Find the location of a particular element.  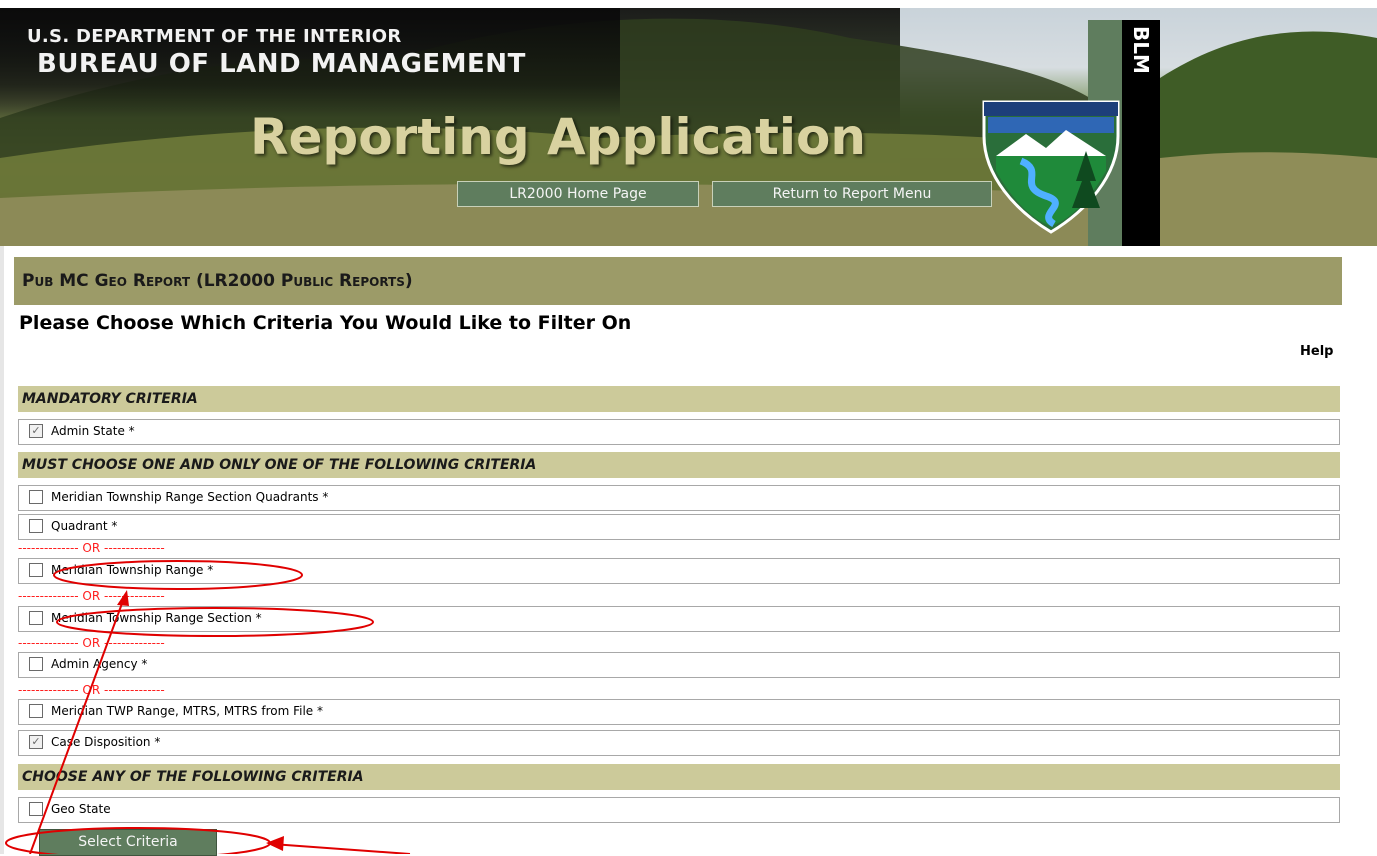

criteria-row-case-disposition: ✓ Case Disposition * is located at coordinates (679, 743).